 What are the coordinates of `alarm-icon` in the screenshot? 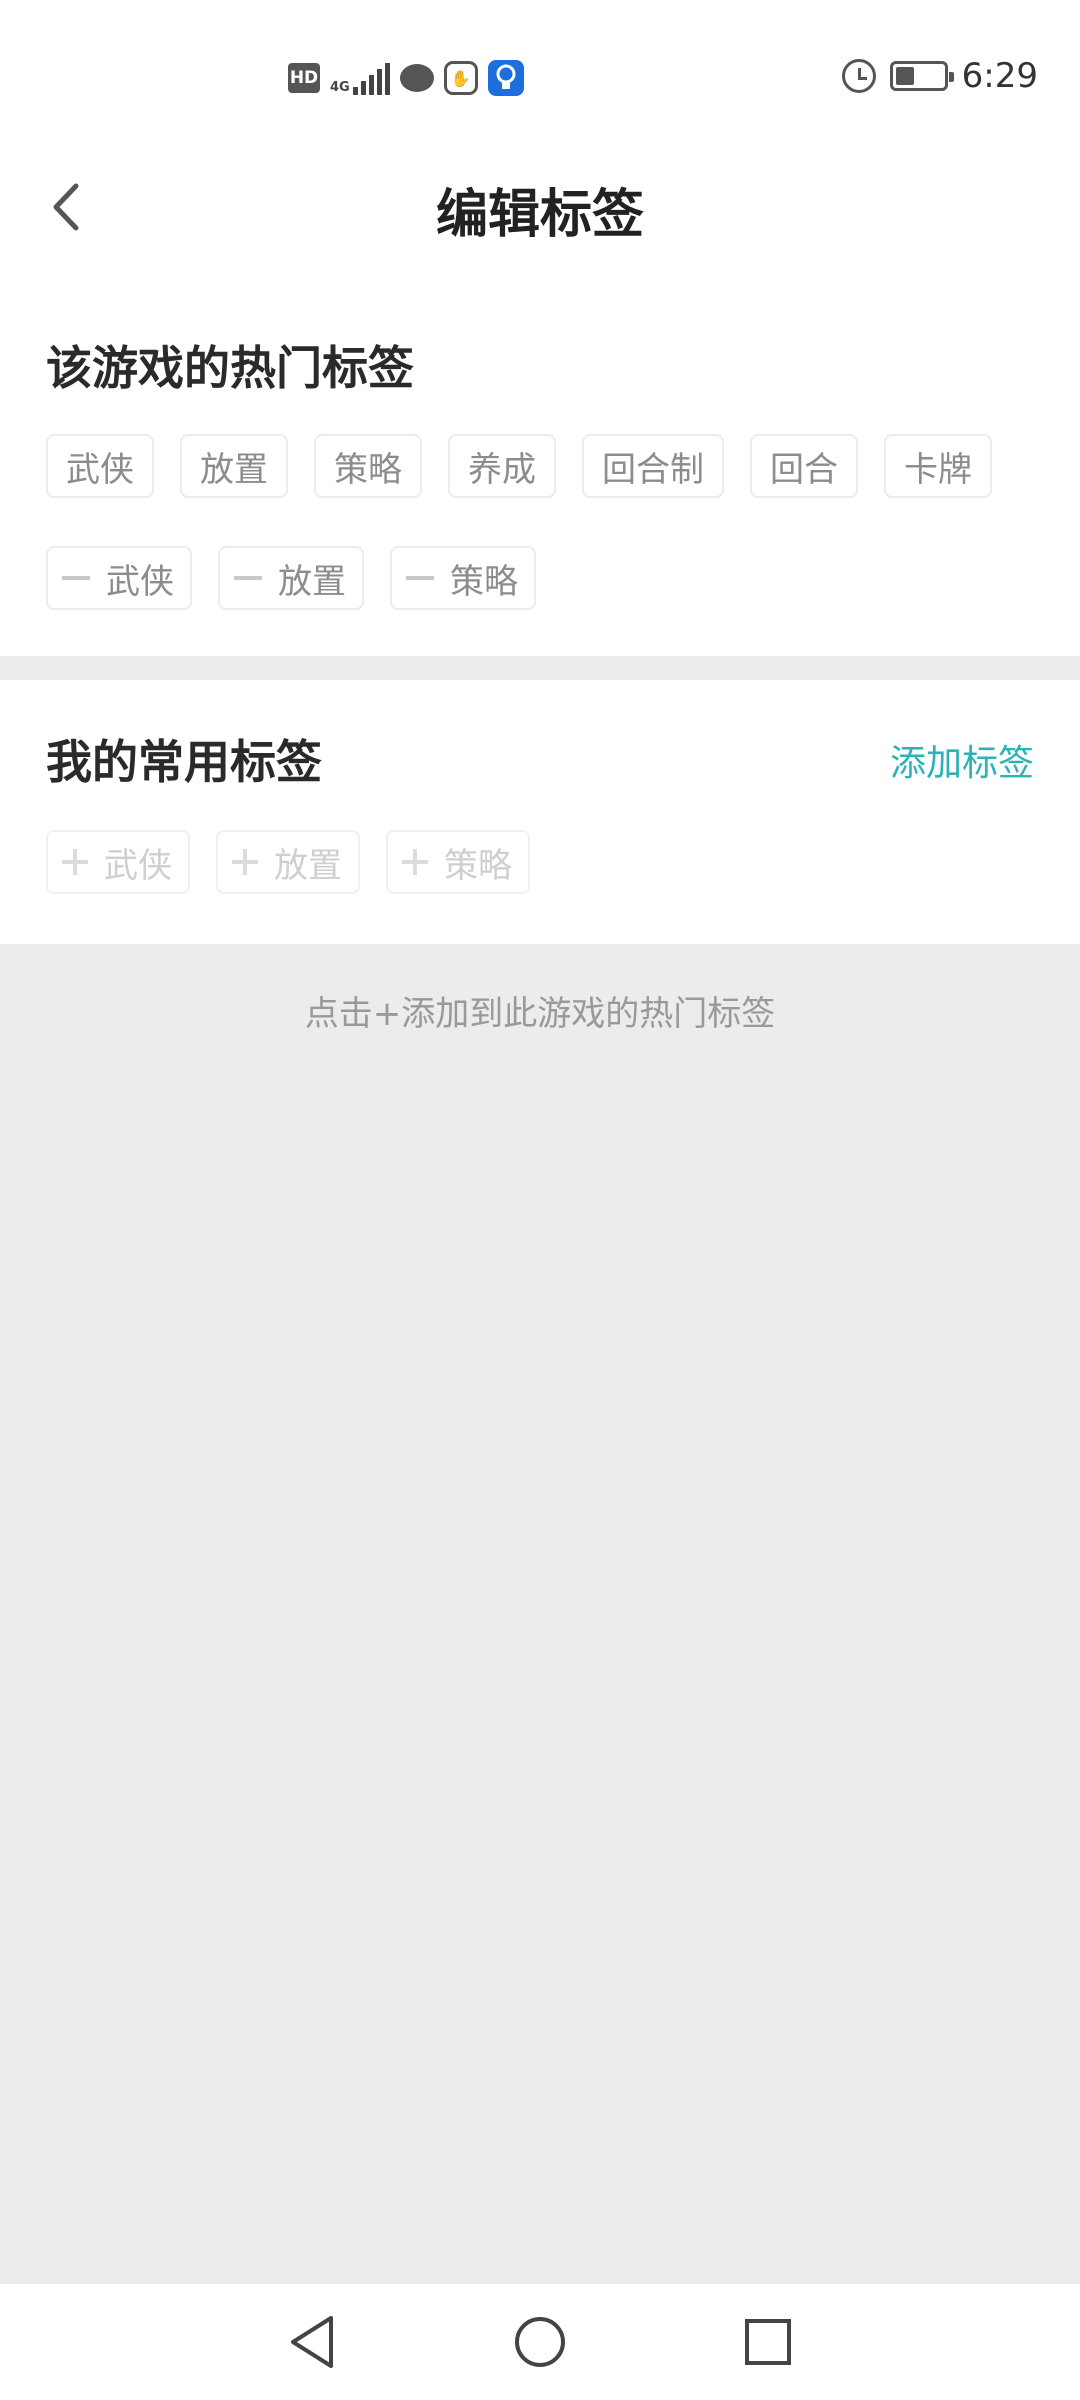 It's located at (858, 76).